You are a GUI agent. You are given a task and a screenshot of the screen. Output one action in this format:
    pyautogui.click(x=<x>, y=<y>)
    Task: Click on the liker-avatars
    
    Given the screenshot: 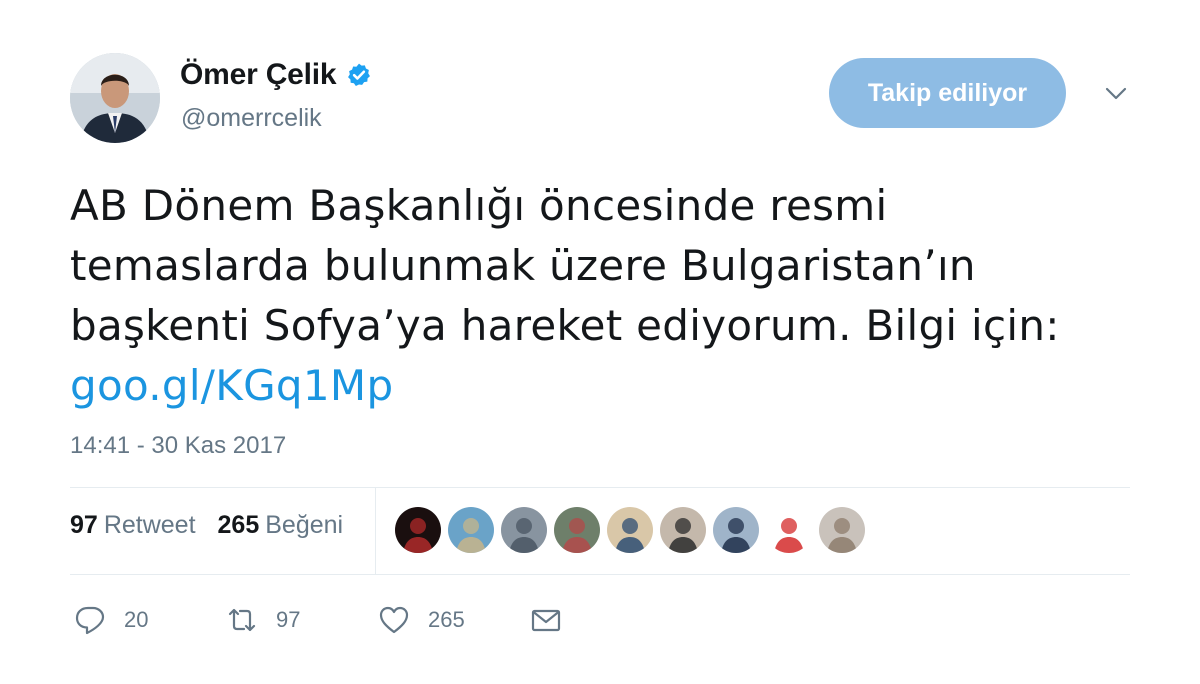 What is the action you would take?
    pyautogui.click(x=630, y=530)
    